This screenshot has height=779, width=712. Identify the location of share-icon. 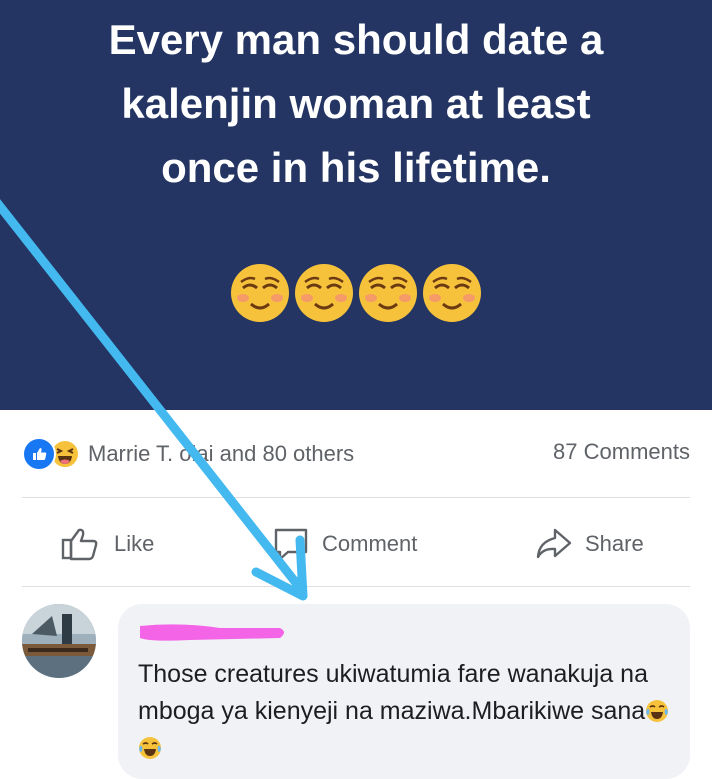
(554, 543).